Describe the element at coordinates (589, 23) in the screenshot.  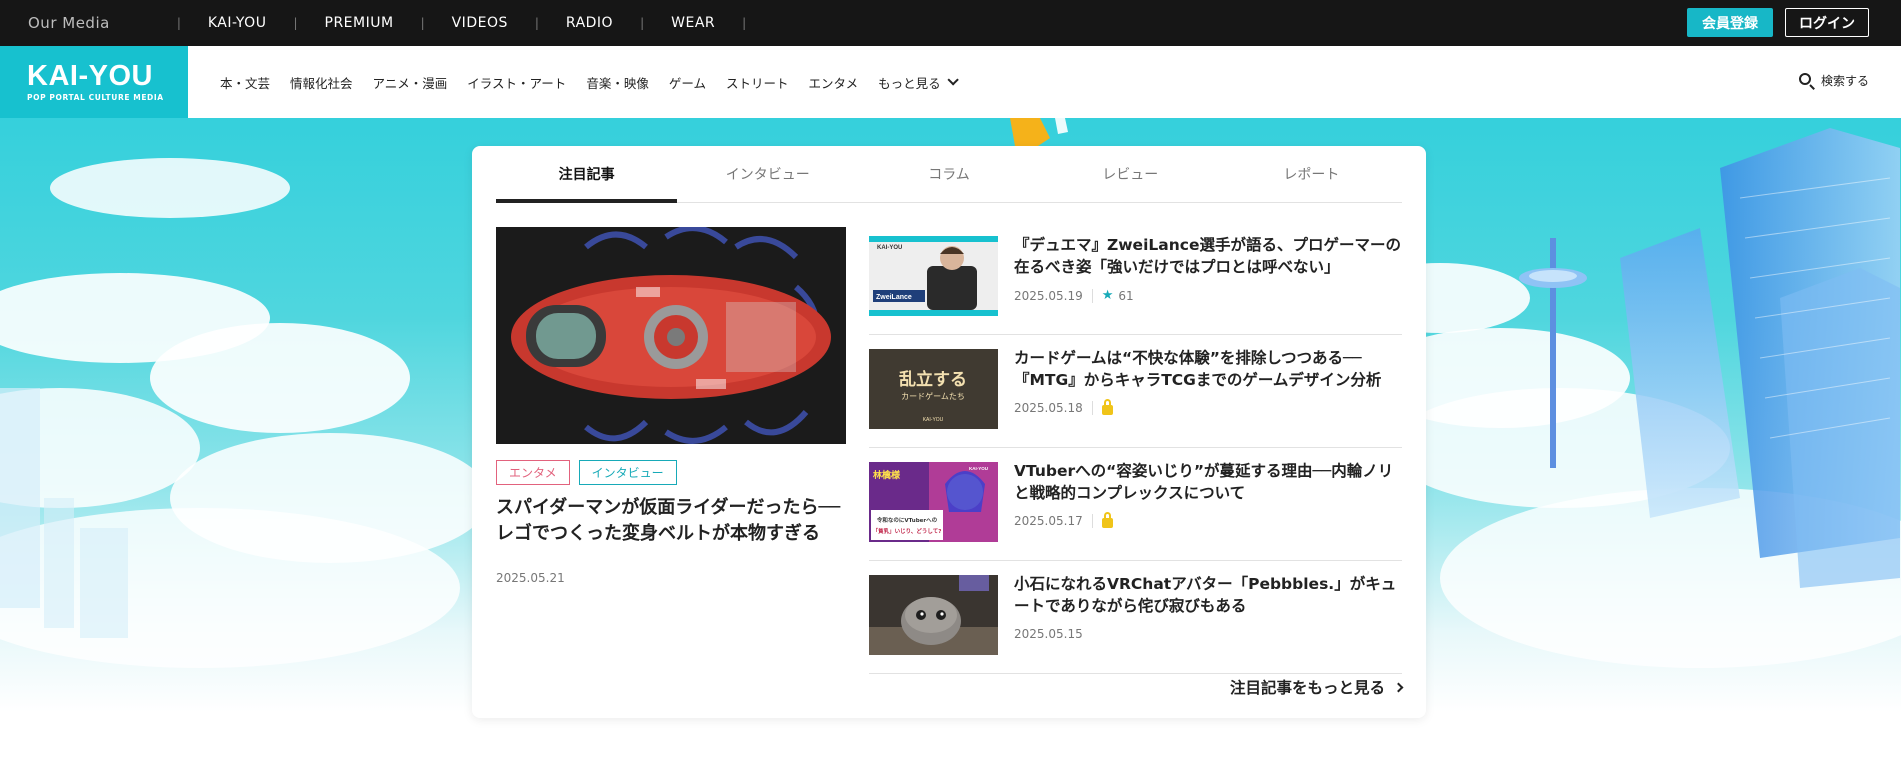
I see `media-link-radio: RADIO` at that location.